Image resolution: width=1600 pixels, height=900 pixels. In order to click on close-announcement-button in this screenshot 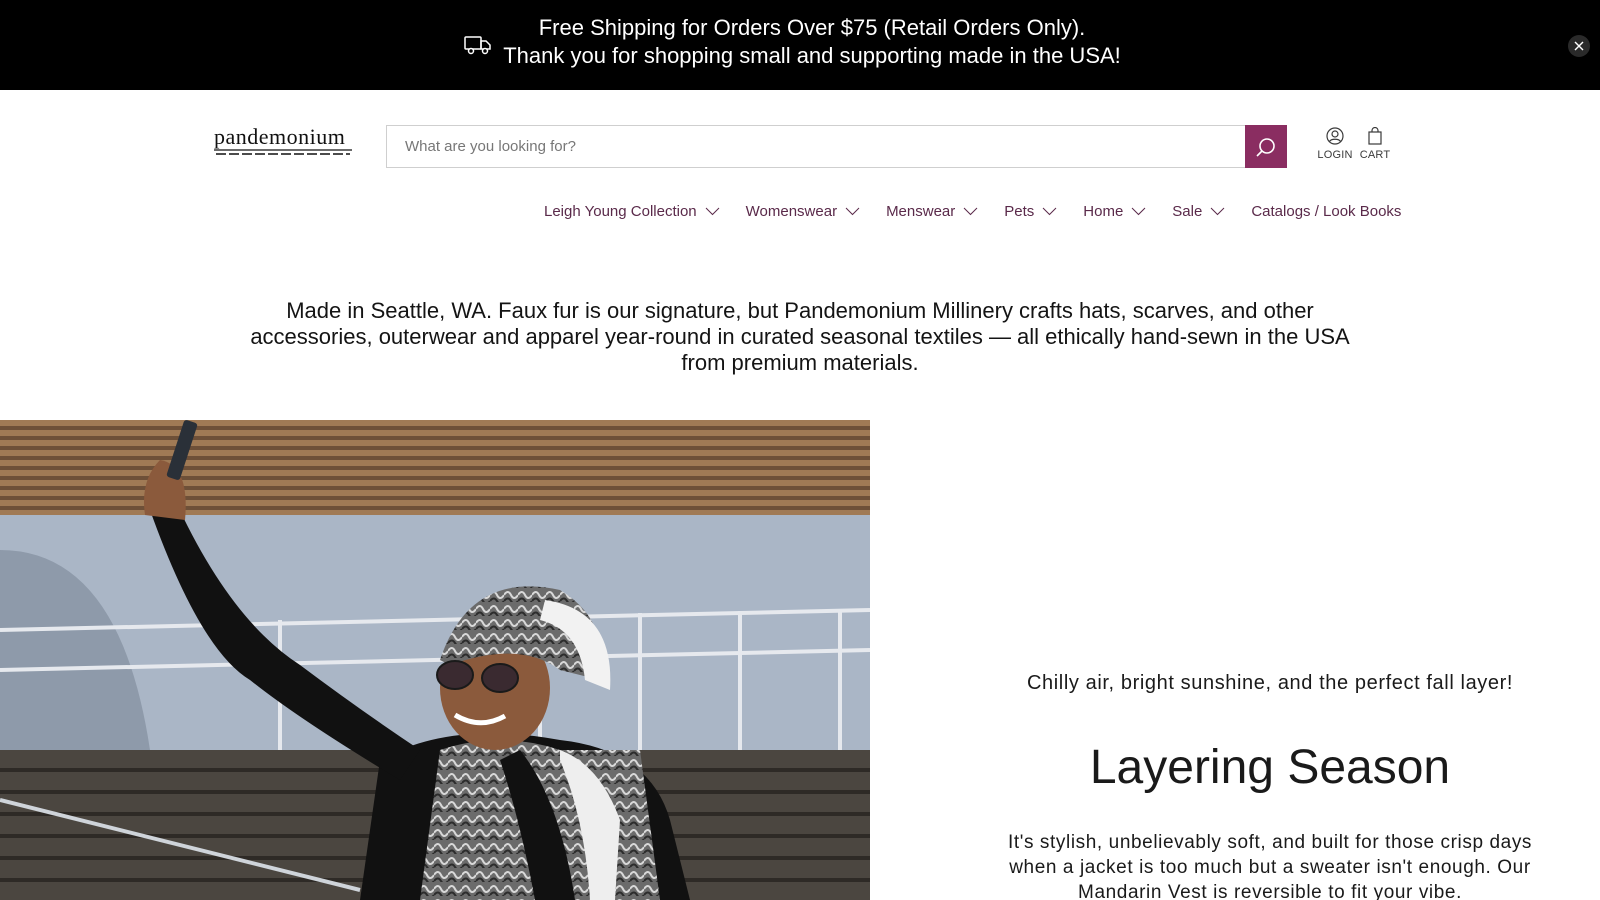, I will do `click(1579, 46)`.